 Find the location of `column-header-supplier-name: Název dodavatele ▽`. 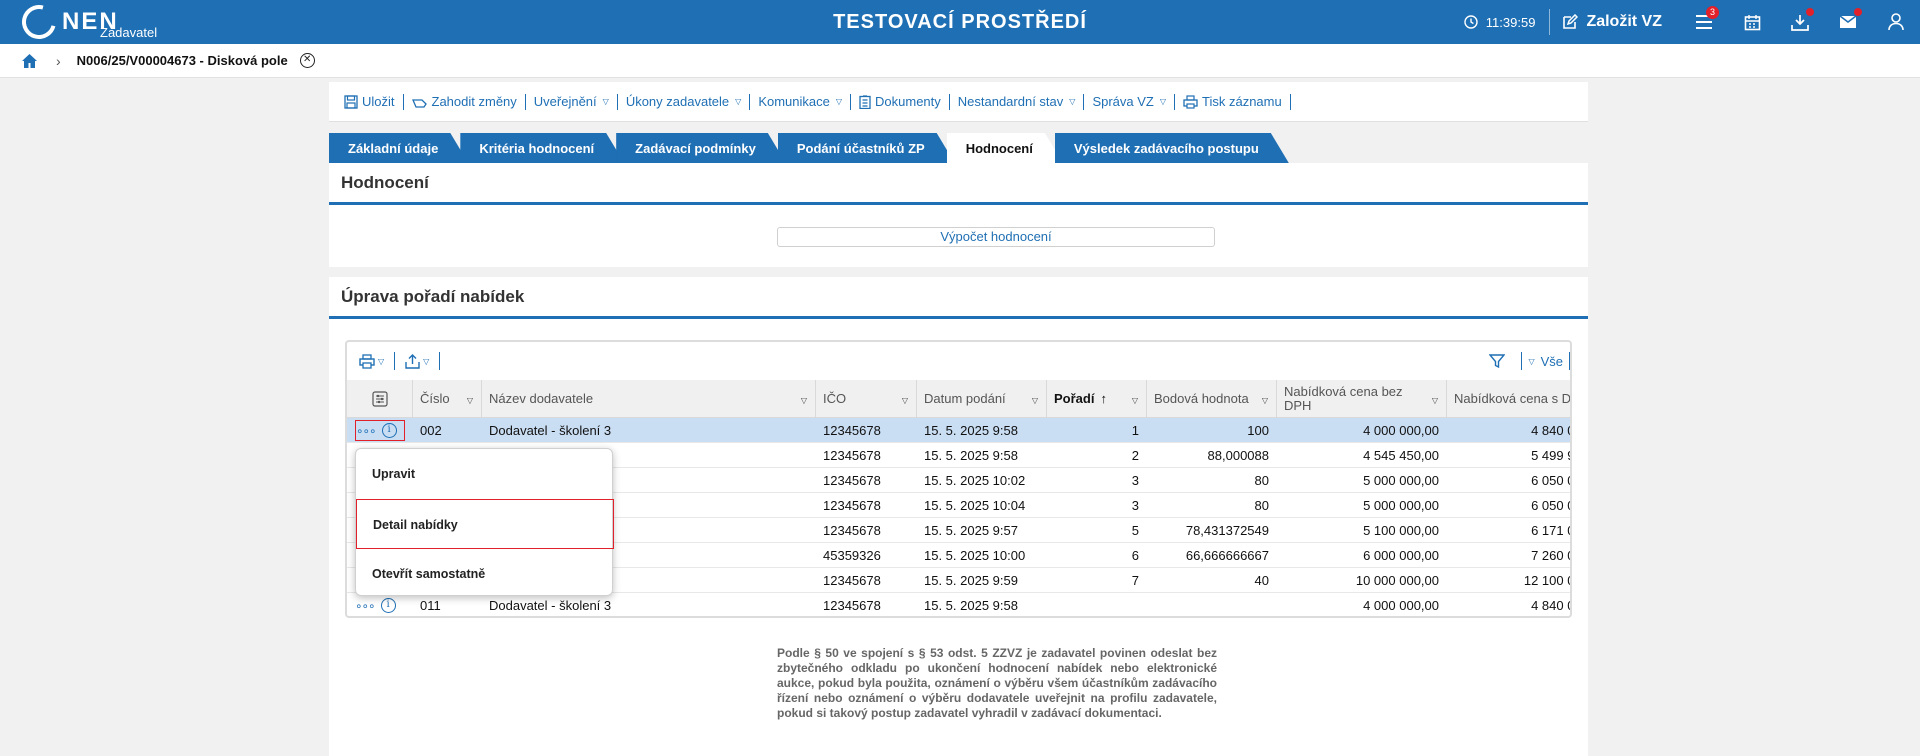

column-header-supplier-name: Název dodavatele ▽ is located at coordinates (649, 399).